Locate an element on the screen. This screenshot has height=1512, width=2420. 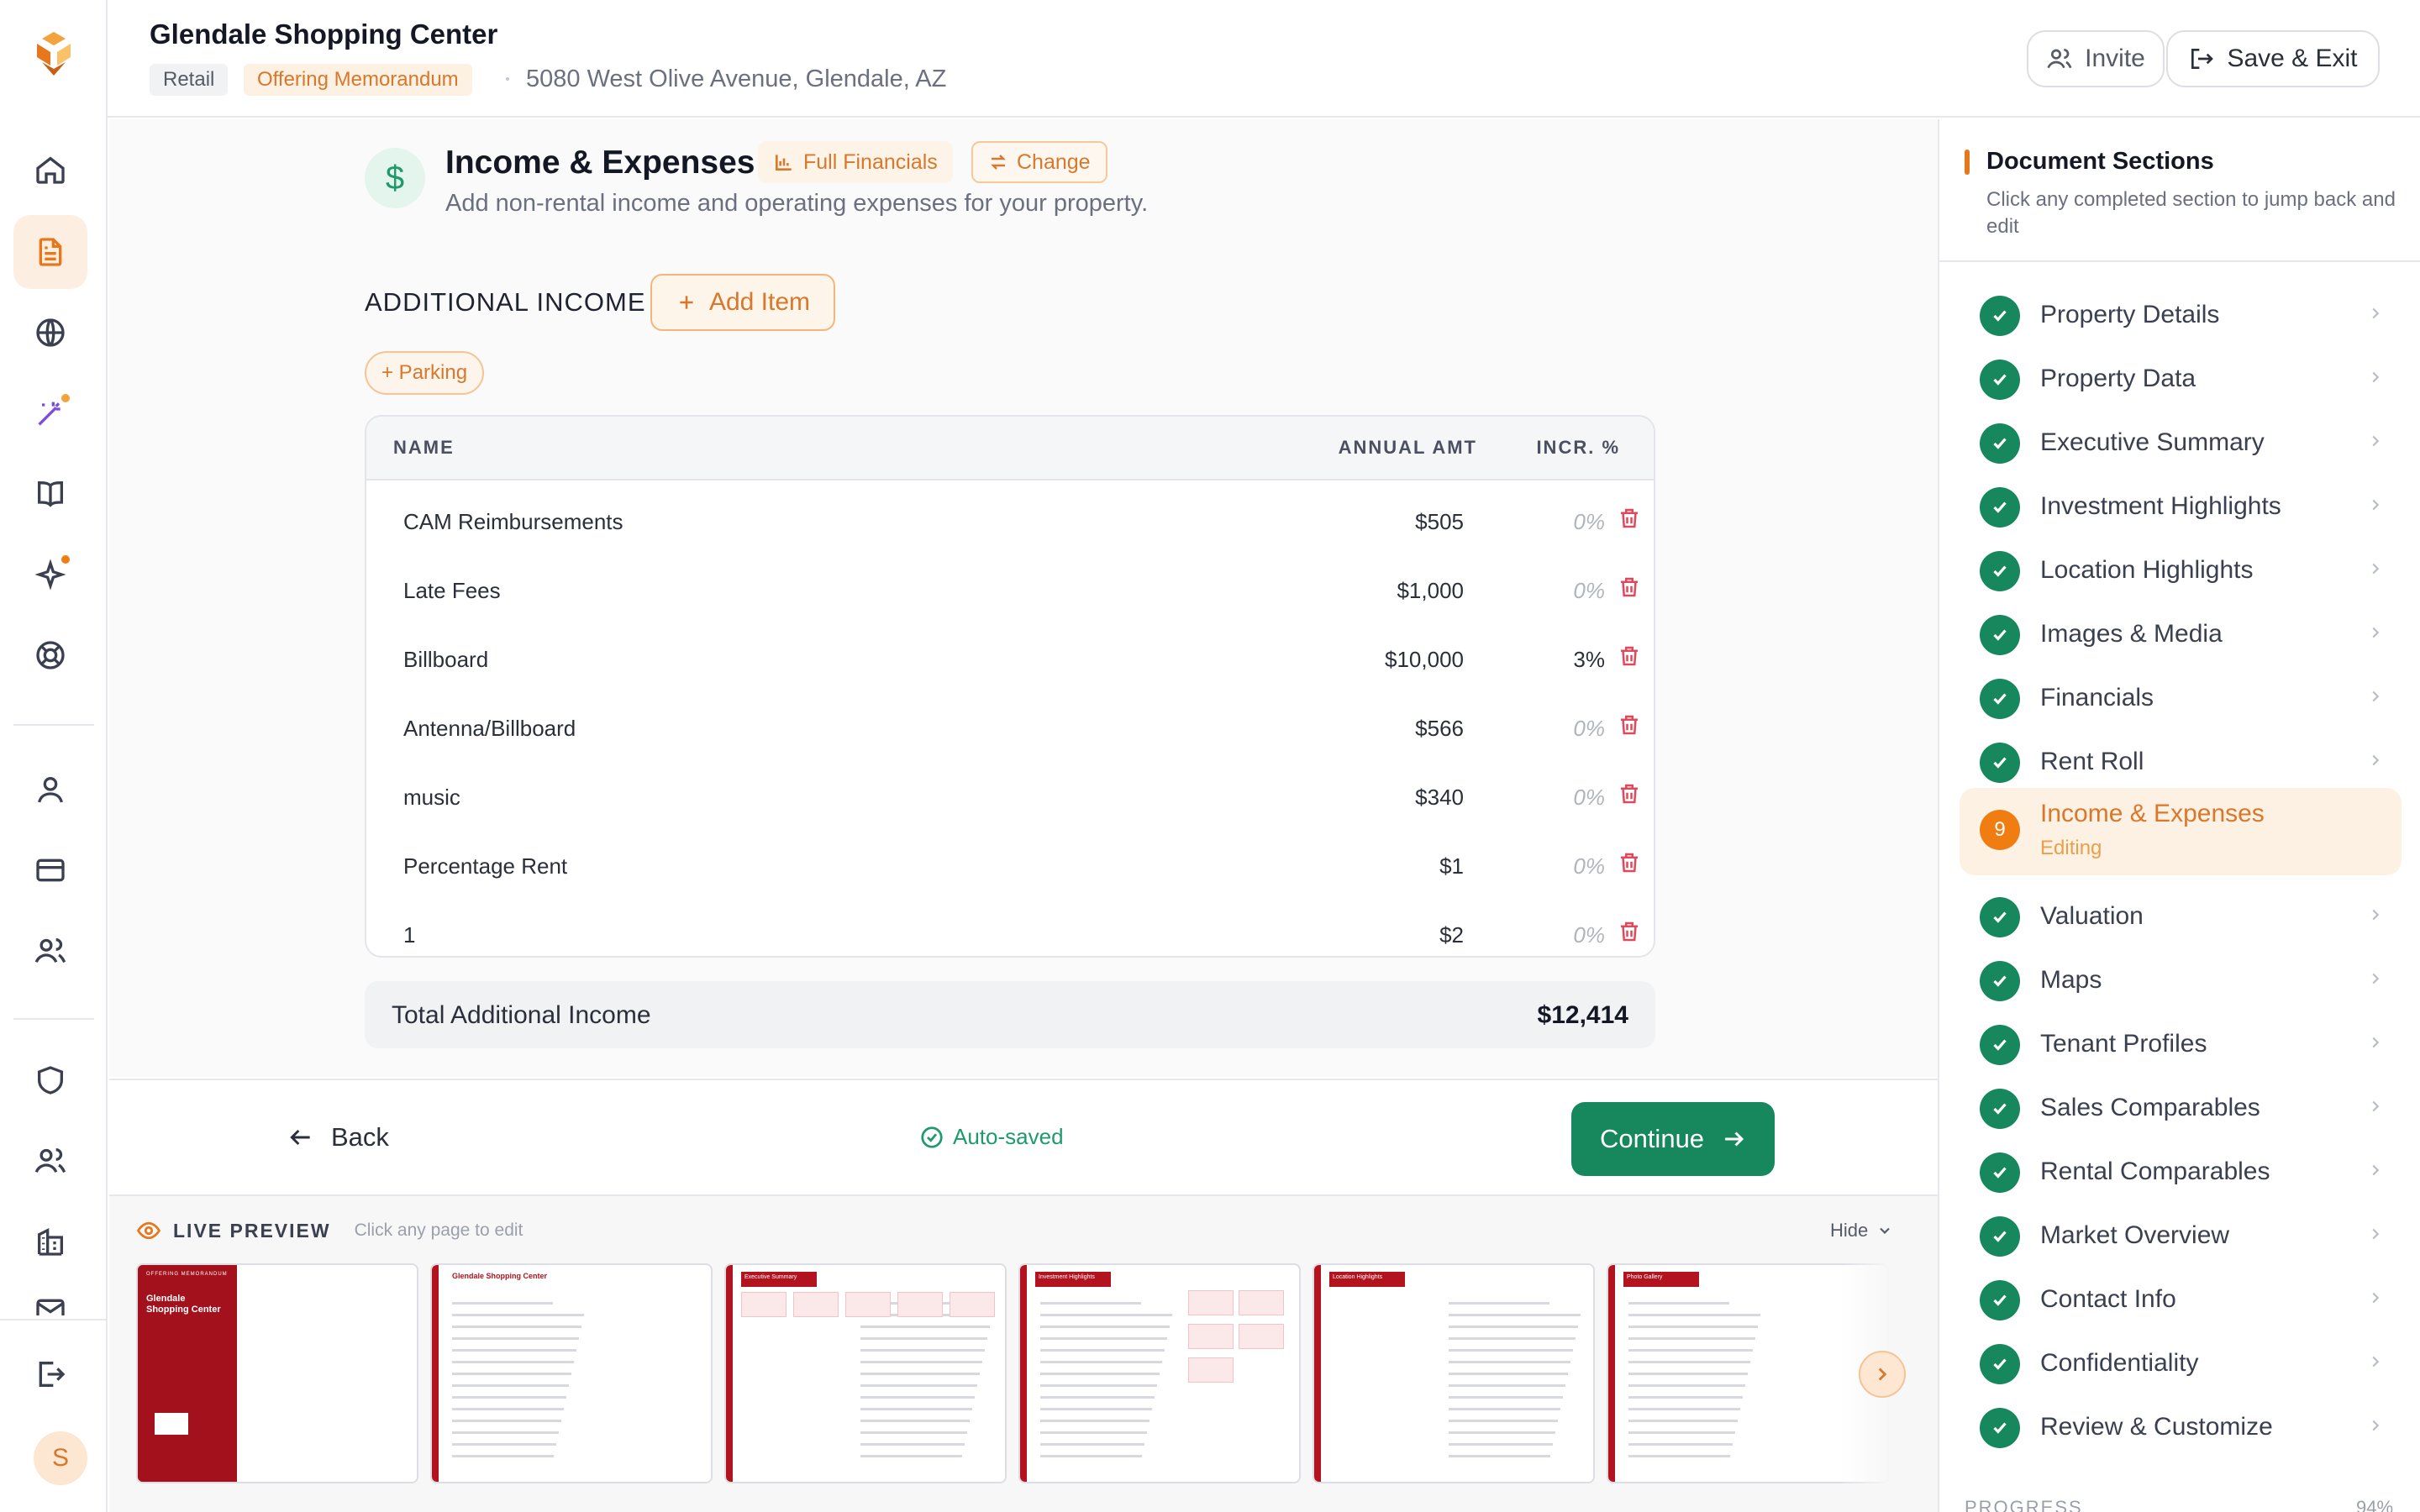
save-exit-button: Save & Exit is located at coordinates (2273, 58).